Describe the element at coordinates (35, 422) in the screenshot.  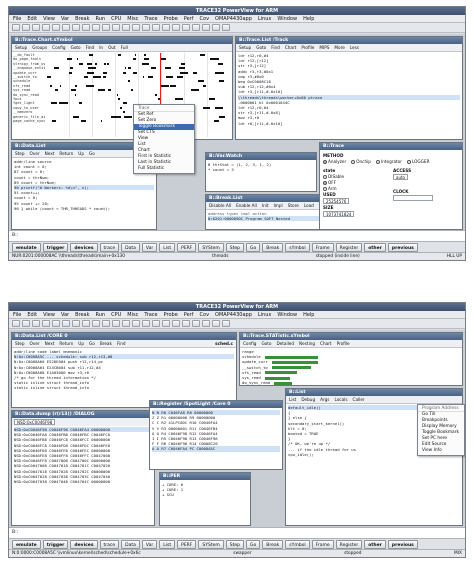
I see `dump-address-field: NSD:0xC0046F98` at that location.